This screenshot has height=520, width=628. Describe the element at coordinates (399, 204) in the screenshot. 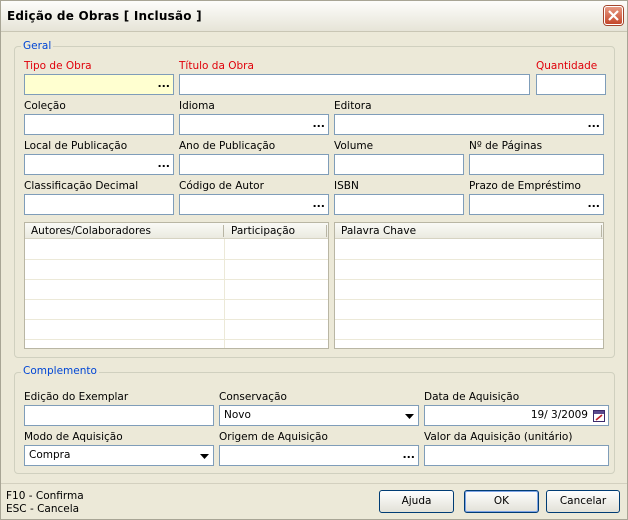

I see `isbn-field` at that location.